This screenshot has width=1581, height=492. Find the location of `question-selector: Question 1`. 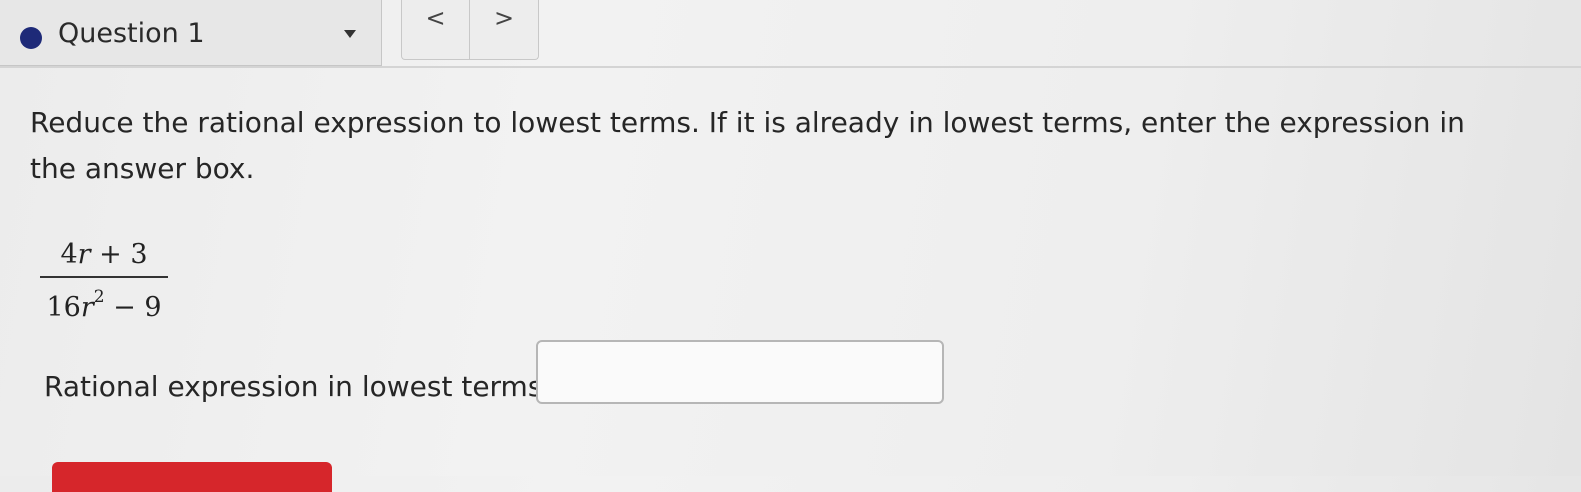

question-selector: Question 1 is located at coordinates (191, 33).